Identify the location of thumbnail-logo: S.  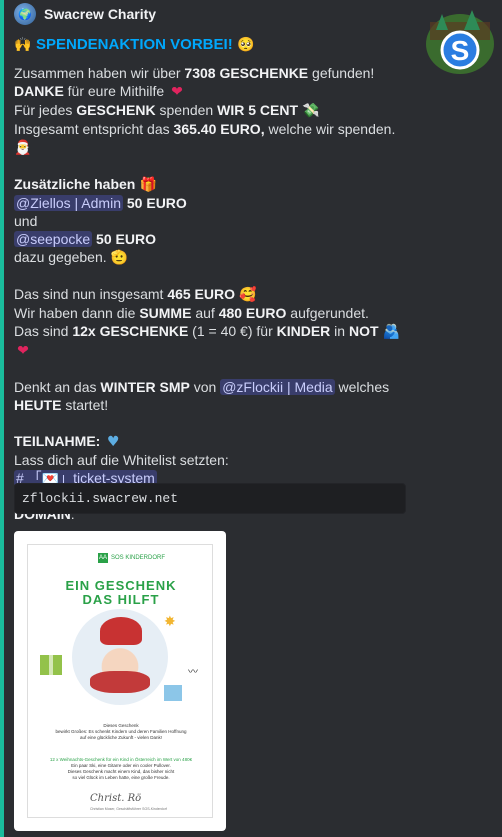
(460, 40).